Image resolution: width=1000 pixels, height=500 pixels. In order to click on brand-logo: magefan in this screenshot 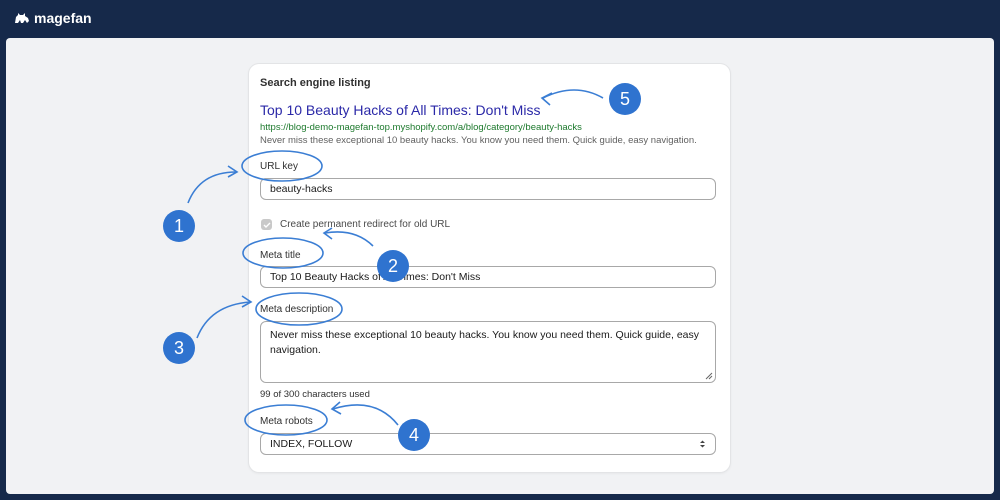, I will do `click(53, 18)`.